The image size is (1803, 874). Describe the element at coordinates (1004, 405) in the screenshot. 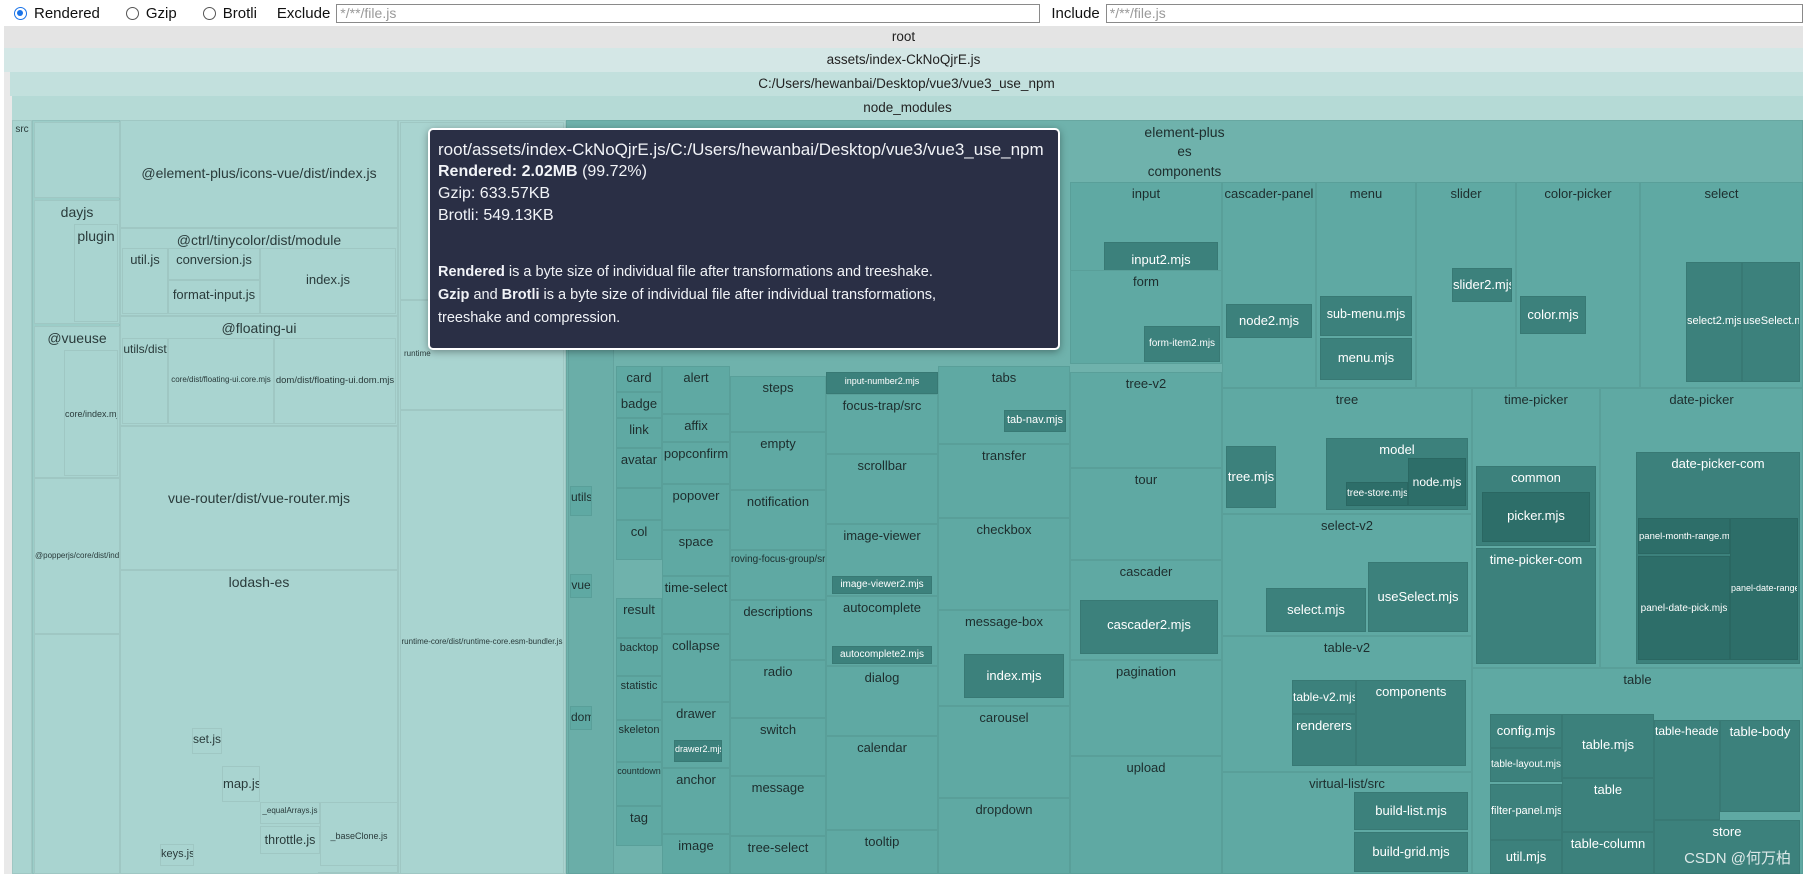

I see `tabs-component: tabs` at that location.